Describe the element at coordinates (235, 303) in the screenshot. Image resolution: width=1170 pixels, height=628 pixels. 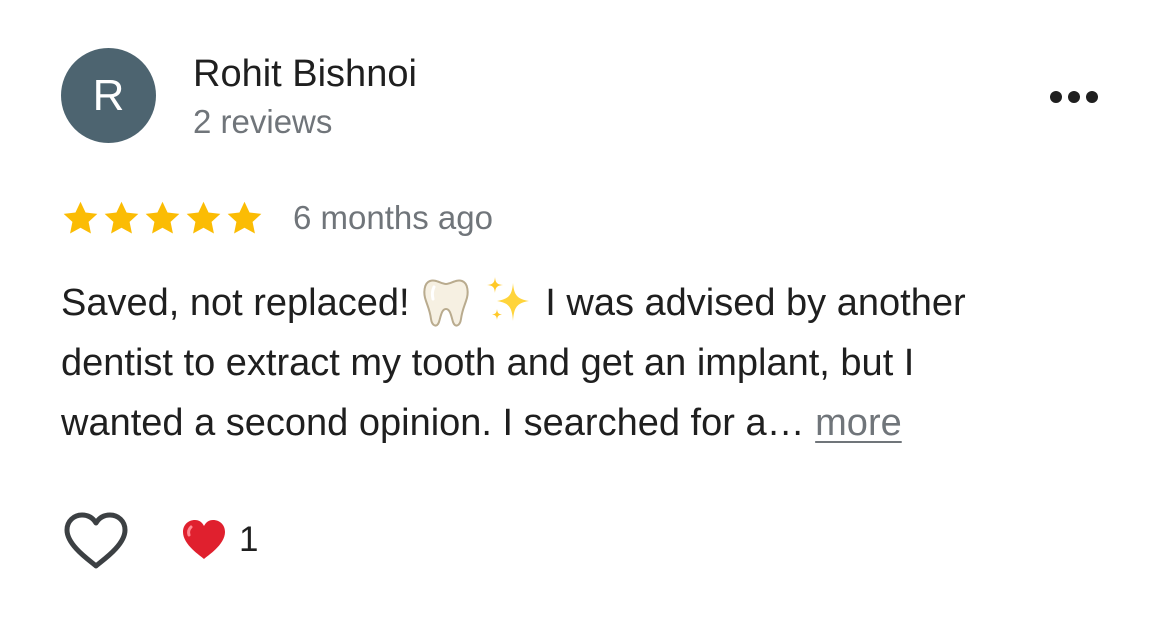
I see `review-text-intro: Saved, not replaced!` at that location.